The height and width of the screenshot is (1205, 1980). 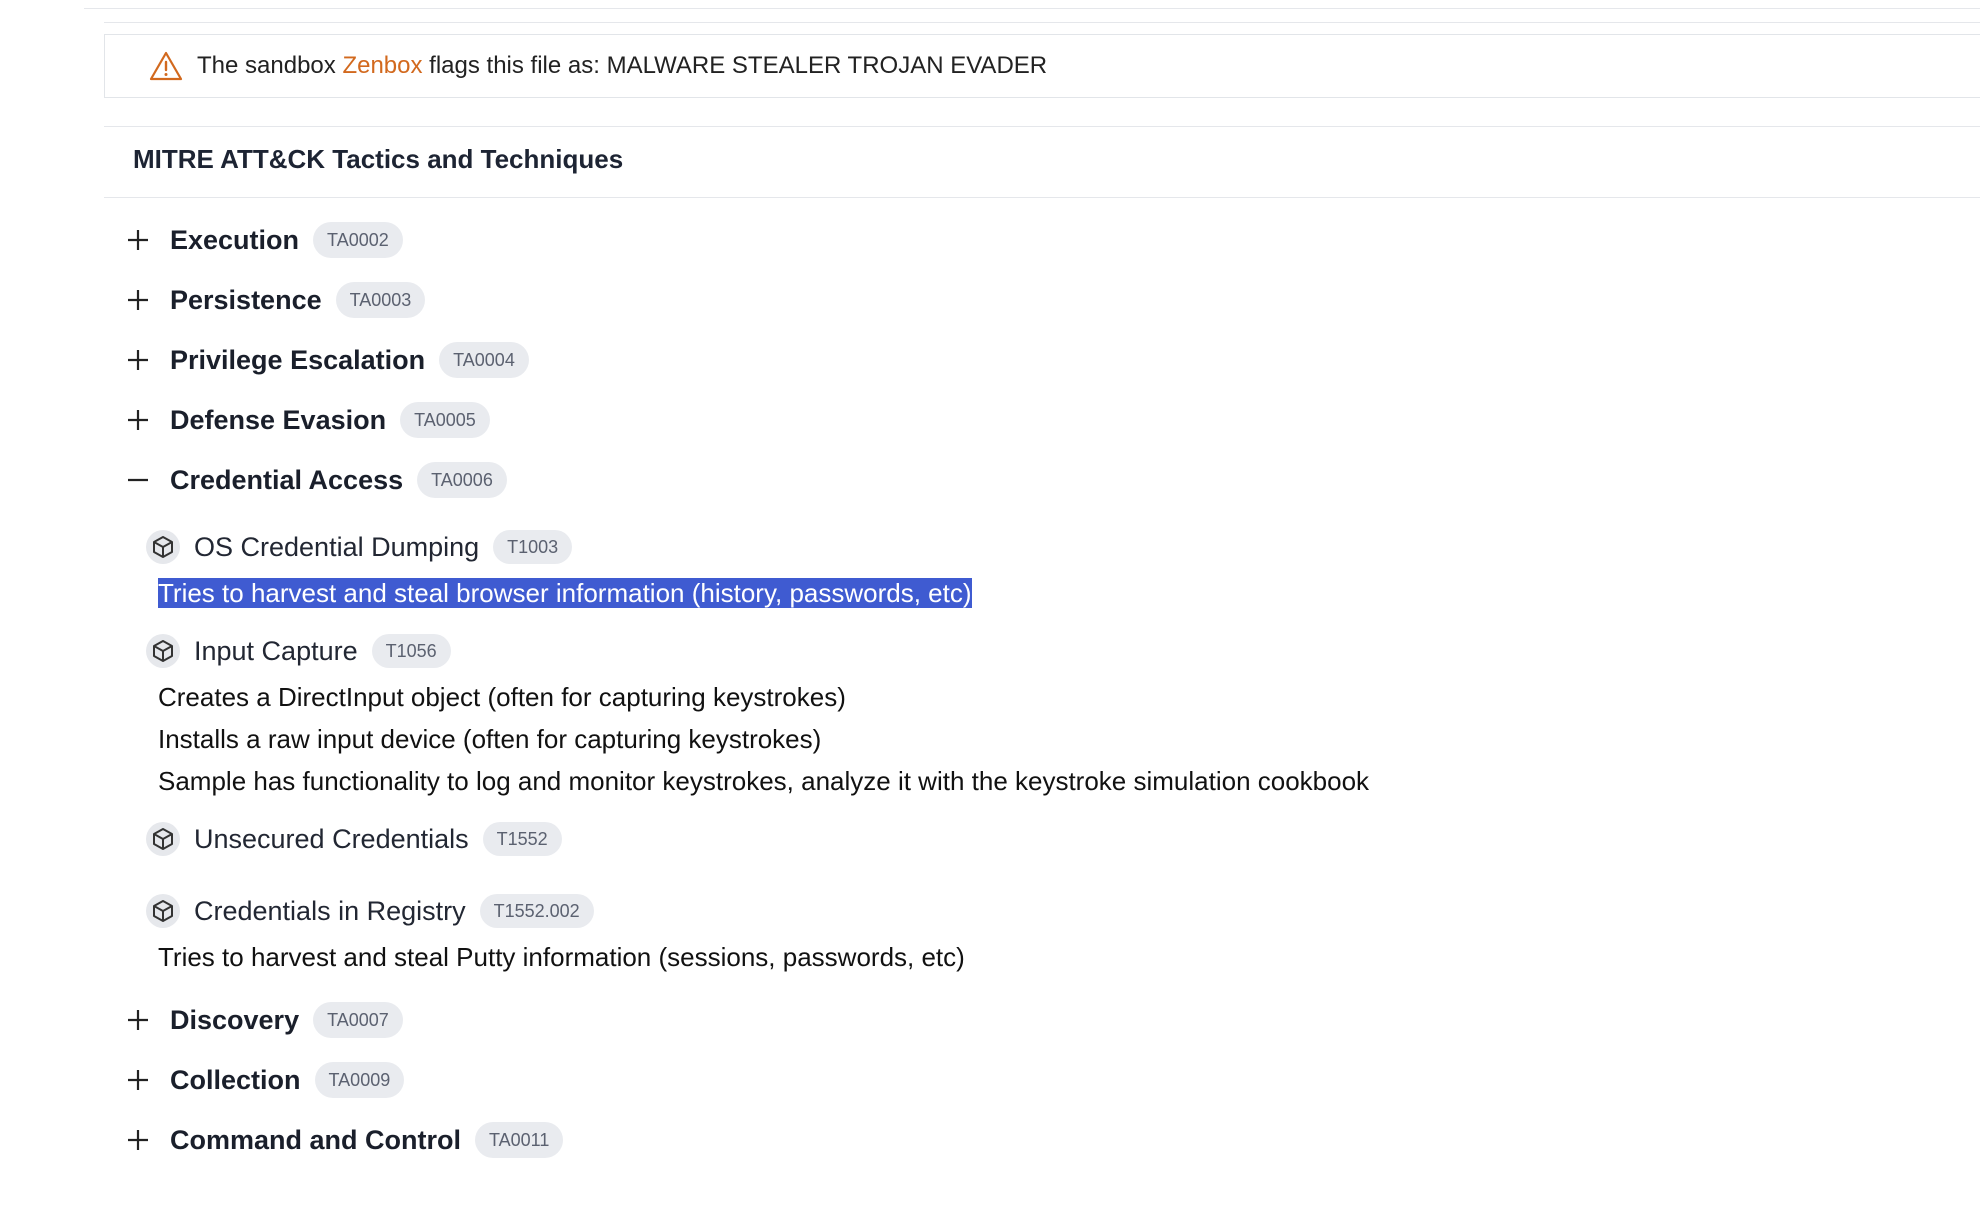 I want to click on tactic-id-badge: TA0011, so click(x=519, y=1140).